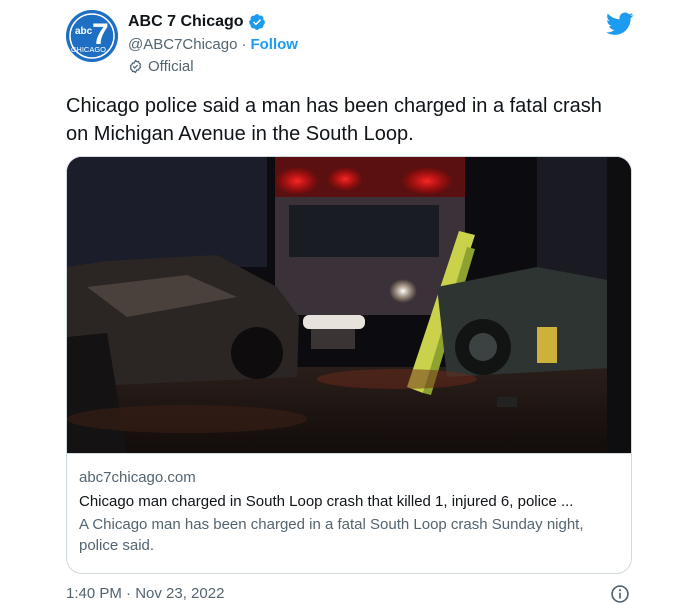 This screenshot has height=611, width=700. What do you see at coordinates (88, 49) in the screenshot?
I see `avatar-chicago-text: CHICAGO` at bounding box center [88, 49].